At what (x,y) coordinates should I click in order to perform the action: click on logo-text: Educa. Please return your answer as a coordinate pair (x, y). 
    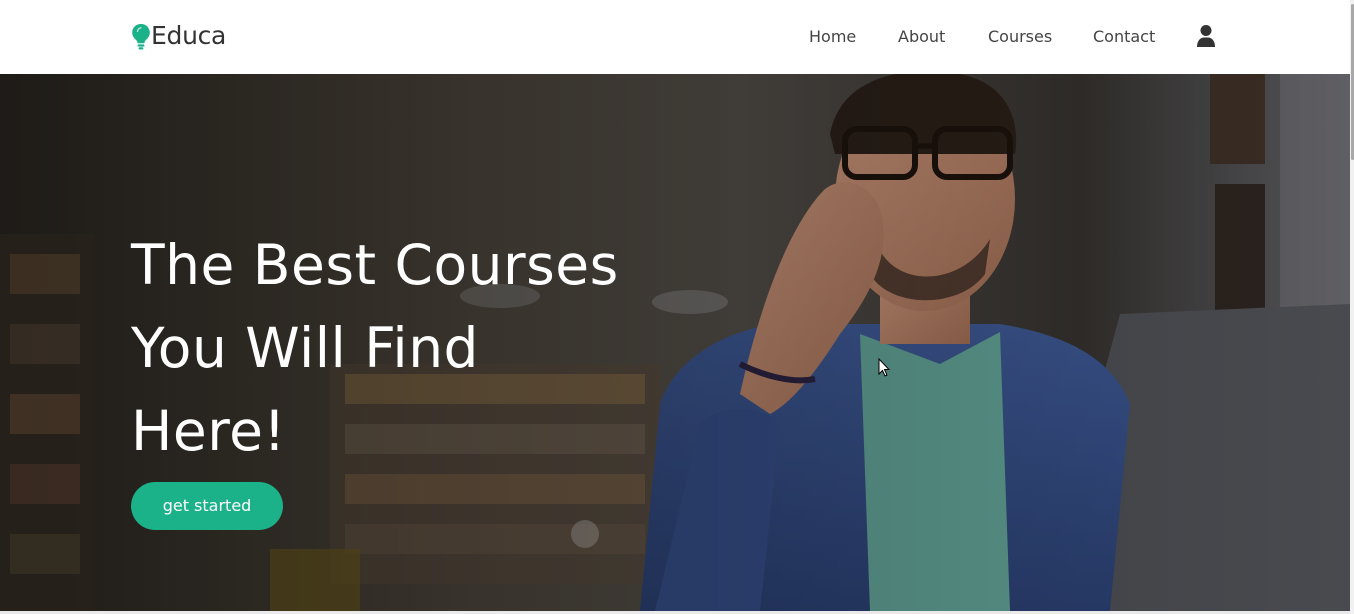
    Looking at the image, I should click on (189, 35).